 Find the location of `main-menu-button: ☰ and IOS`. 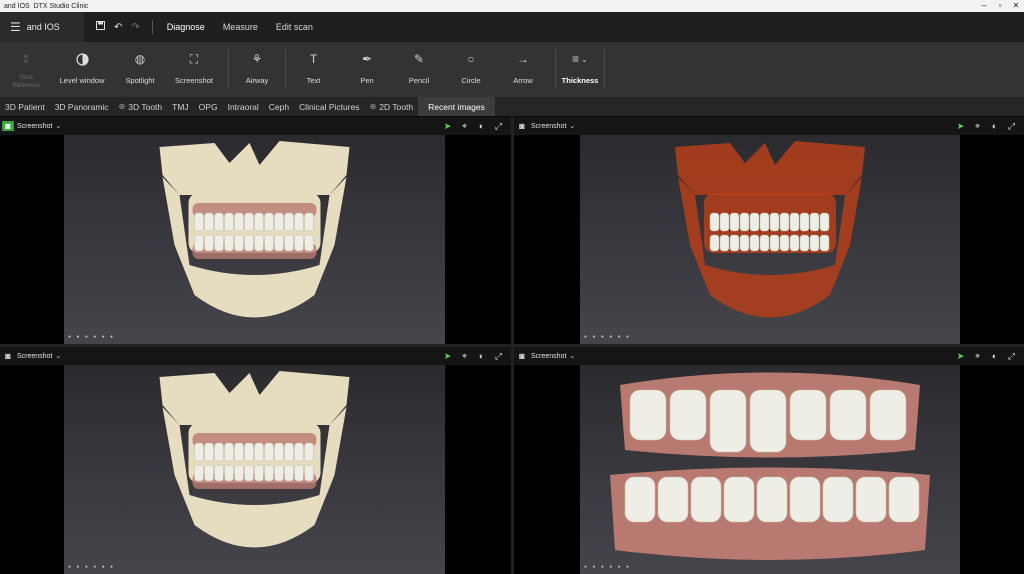

main-menu-button: ☰ and IOS is located at coordinates (42, 27).